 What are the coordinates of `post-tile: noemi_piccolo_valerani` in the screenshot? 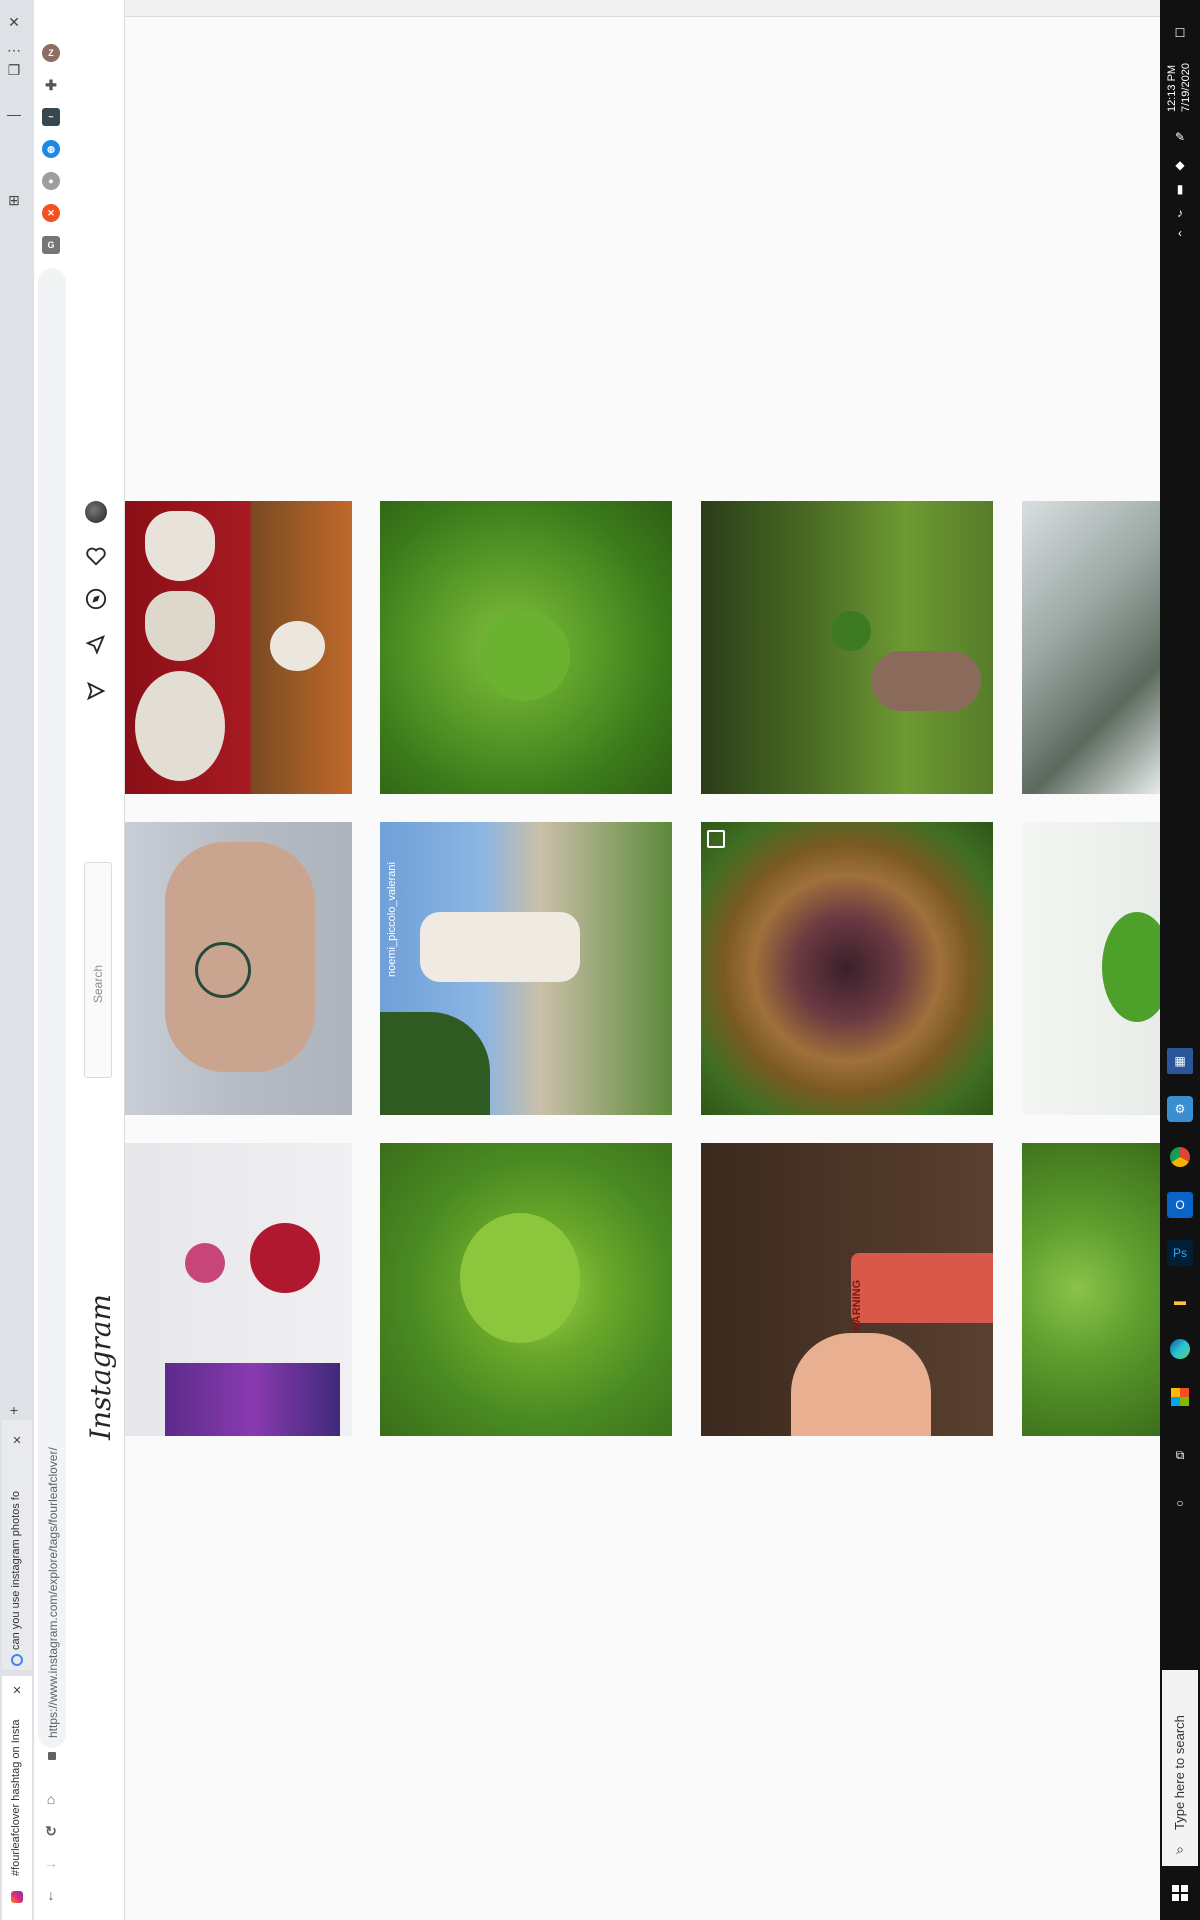 It's located at (526, 968).